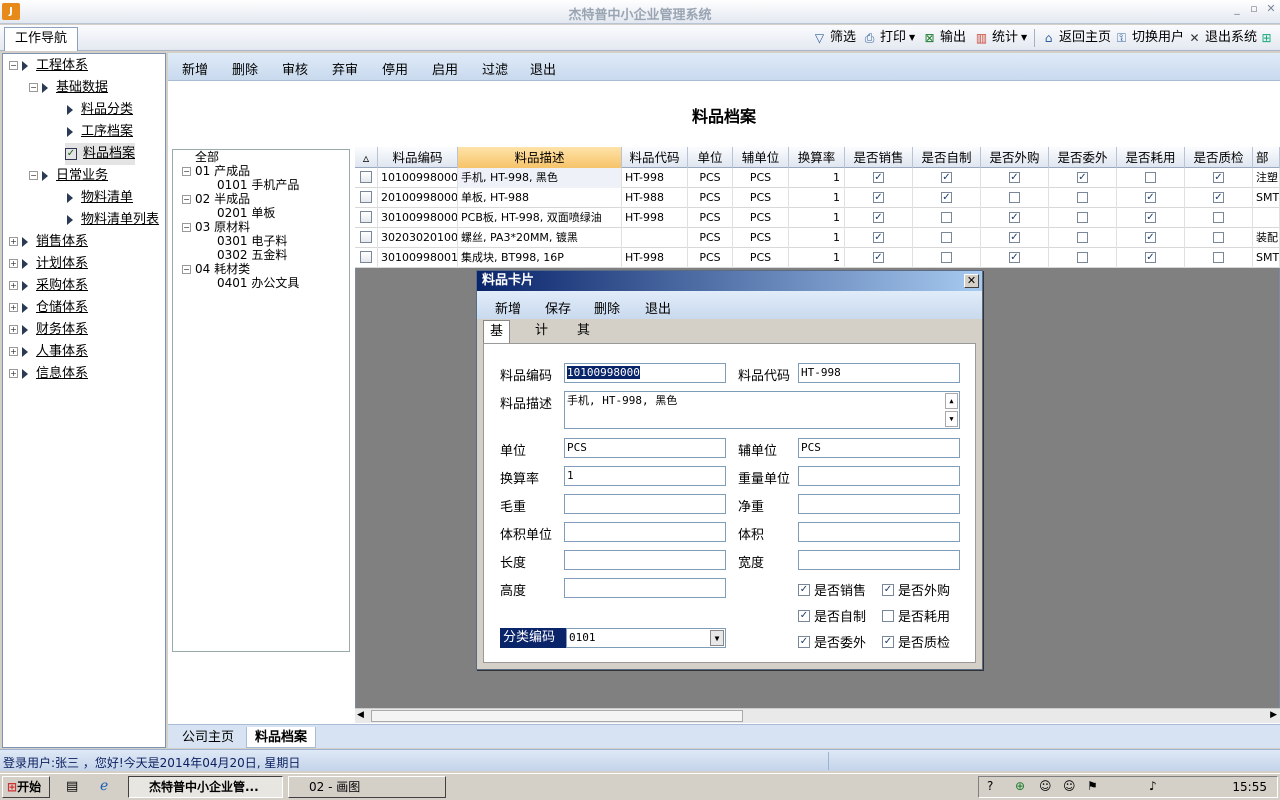  I want to click on select-all-icon: ▵, so click(366, 157).